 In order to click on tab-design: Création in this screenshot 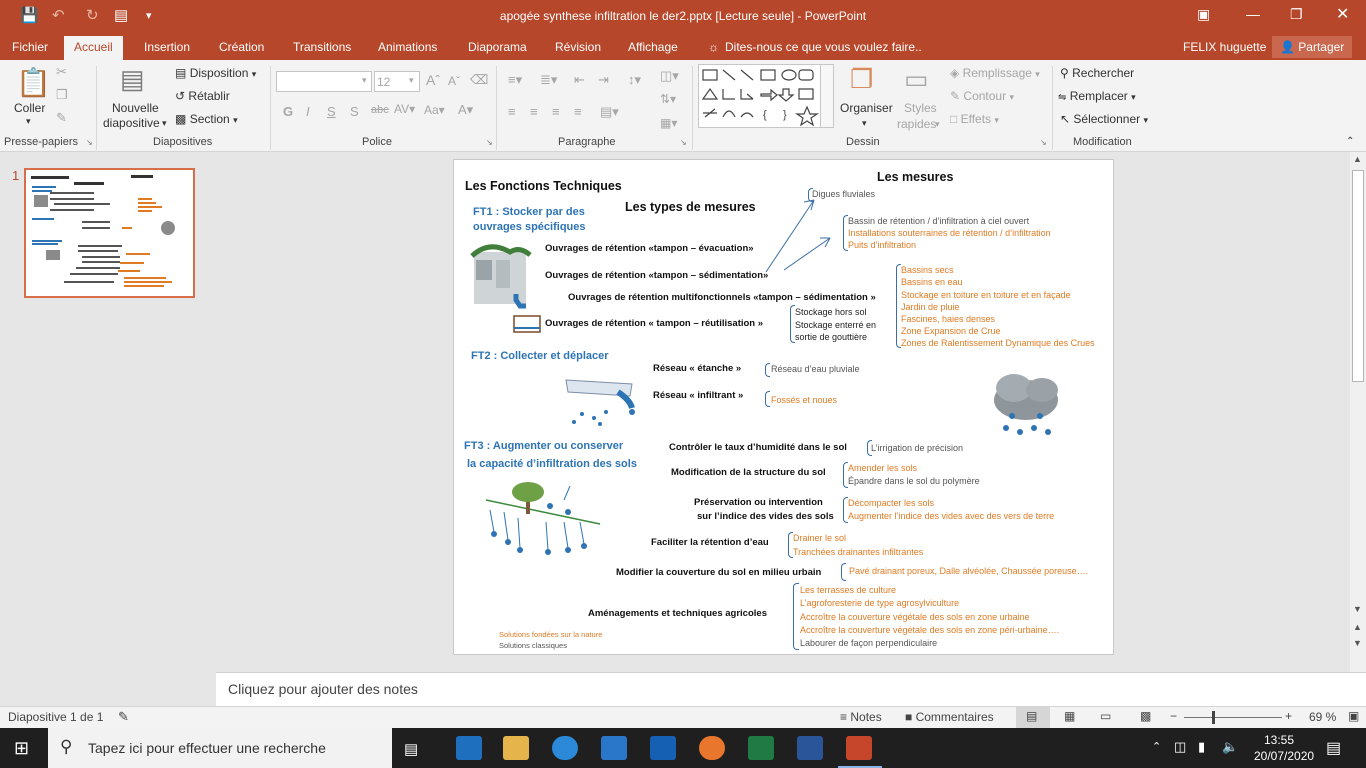, I will do `click(241, 47)`.